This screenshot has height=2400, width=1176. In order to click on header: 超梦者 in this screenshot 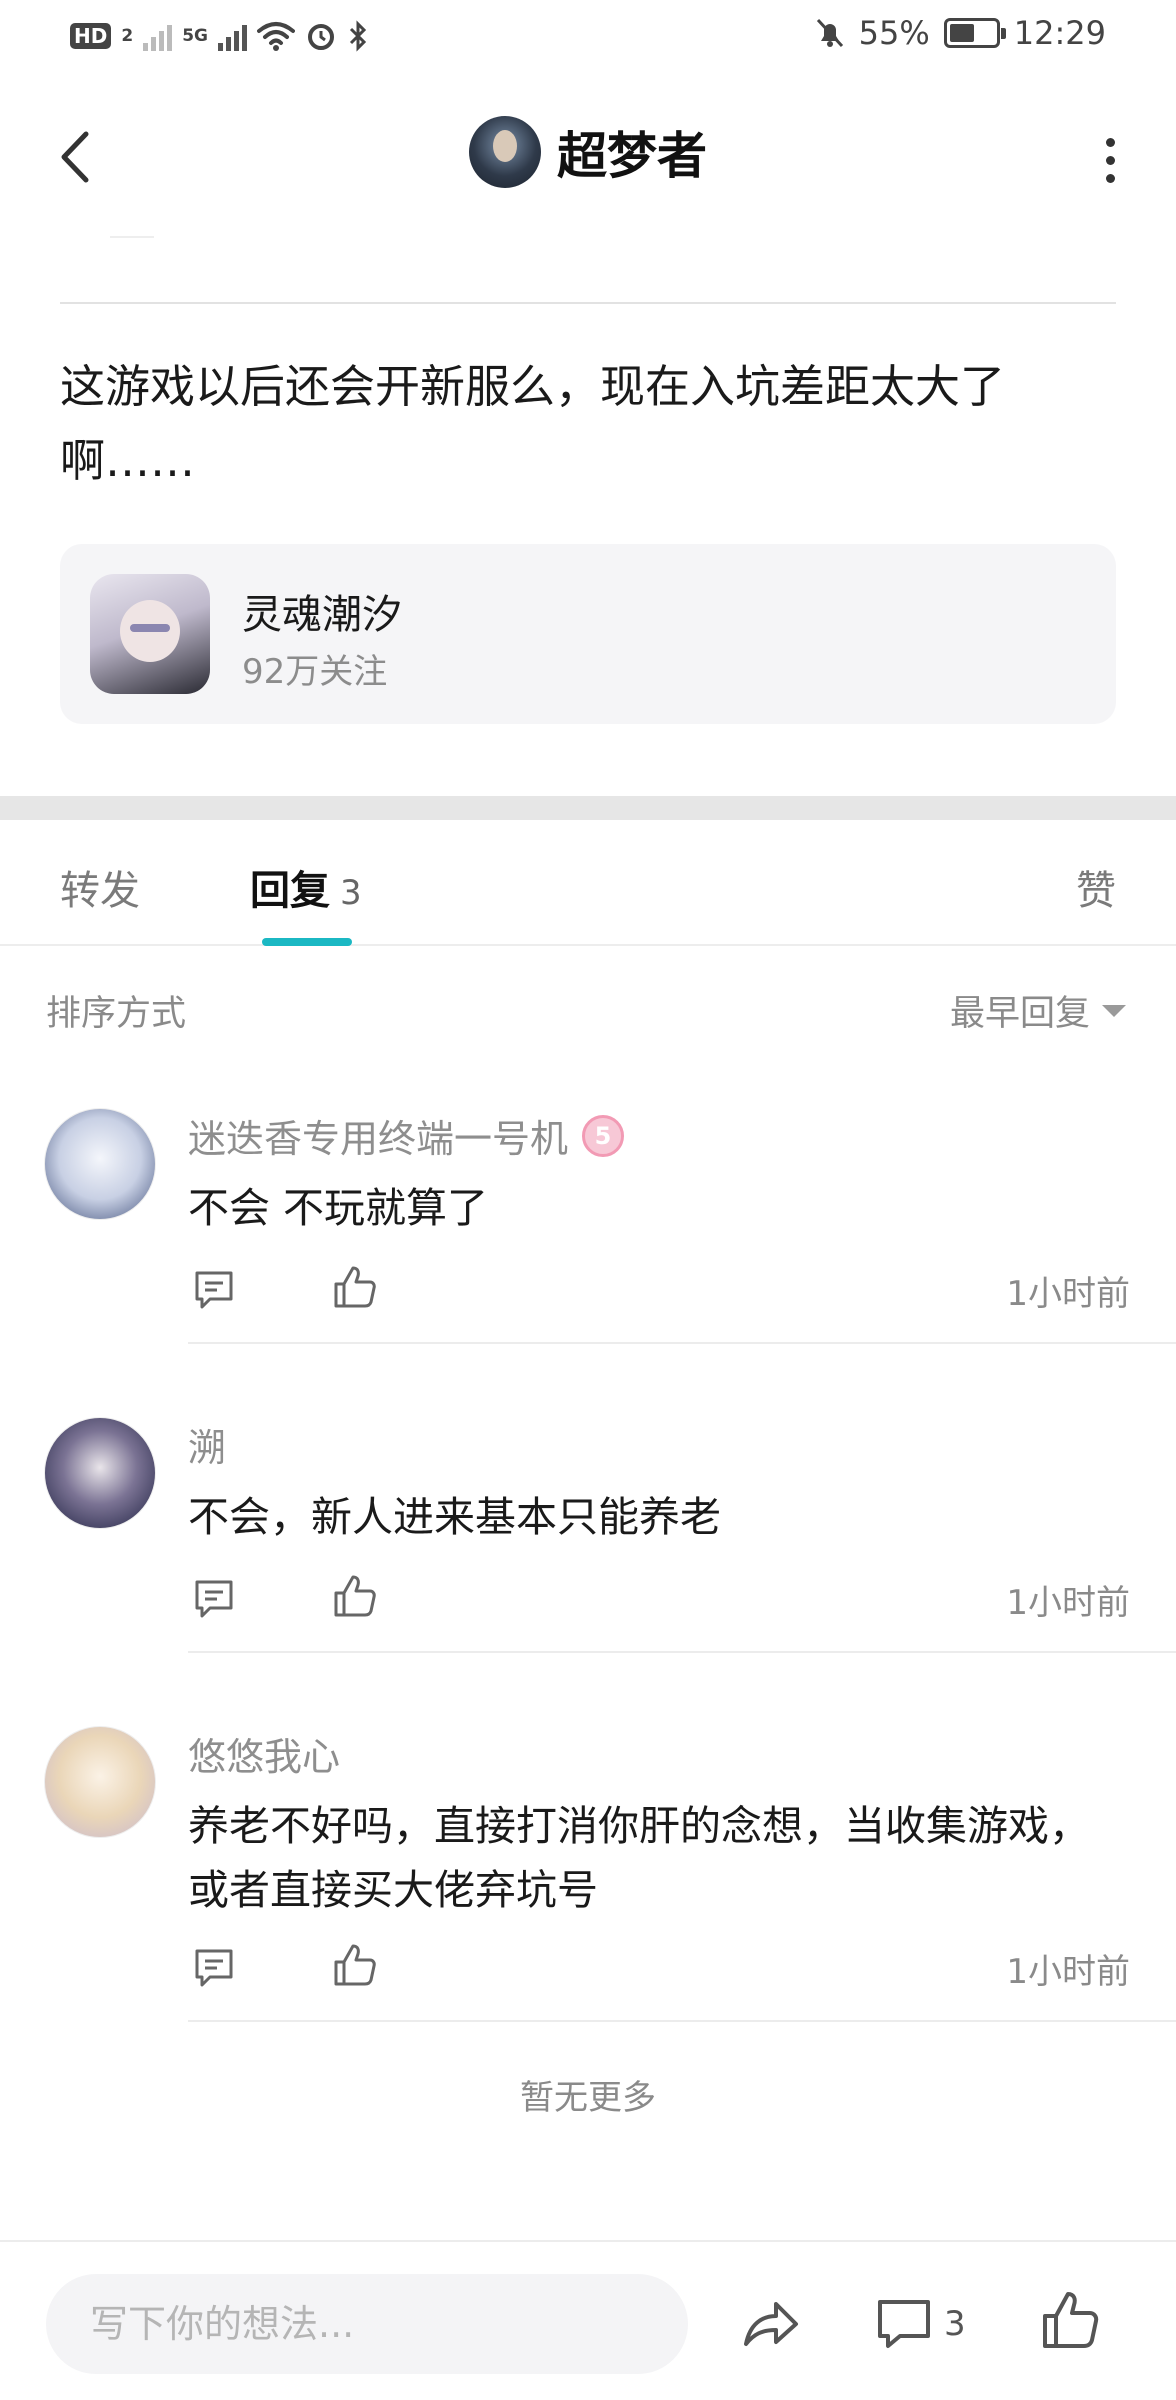, I will do `click(588, 156)`.